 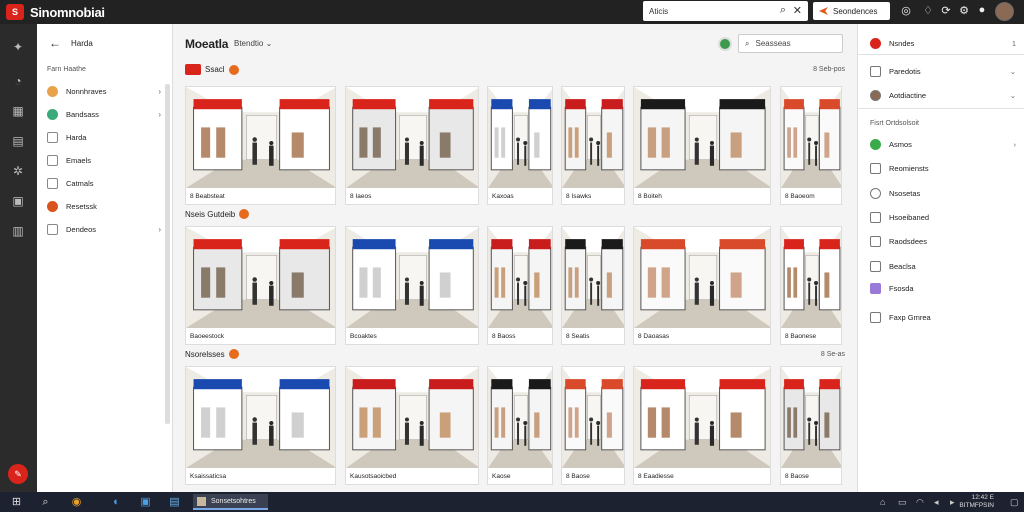 I want to click on bell-icon: ♢, so click(x=928, y=10).